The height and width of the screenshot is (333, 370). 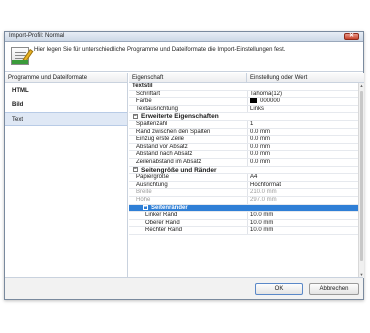 What do you see at coordinates (152, 123) in the screenshot?
I see `property-name: Spaltenzahl` at bounding box center [152, 123].